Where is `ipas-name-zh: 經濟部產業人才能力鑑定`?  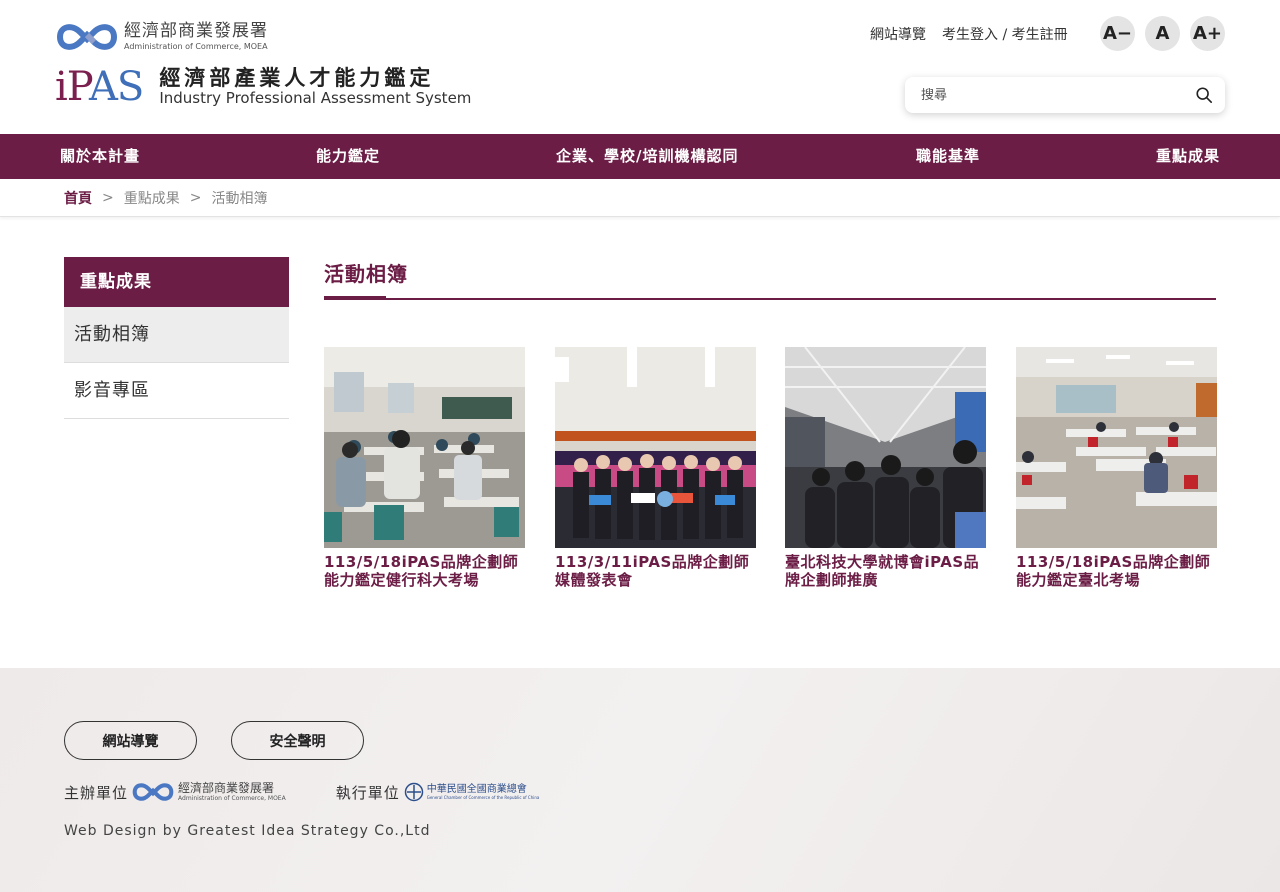
ipas-name-zh: 經濟部產業人才能力鑑定 is located at coordinates (297, 78).